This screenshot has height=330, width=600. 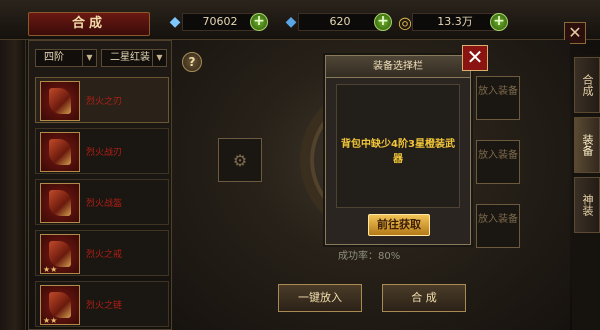 I want to click on tab-compose: 合成, so click(x=587, y=85).